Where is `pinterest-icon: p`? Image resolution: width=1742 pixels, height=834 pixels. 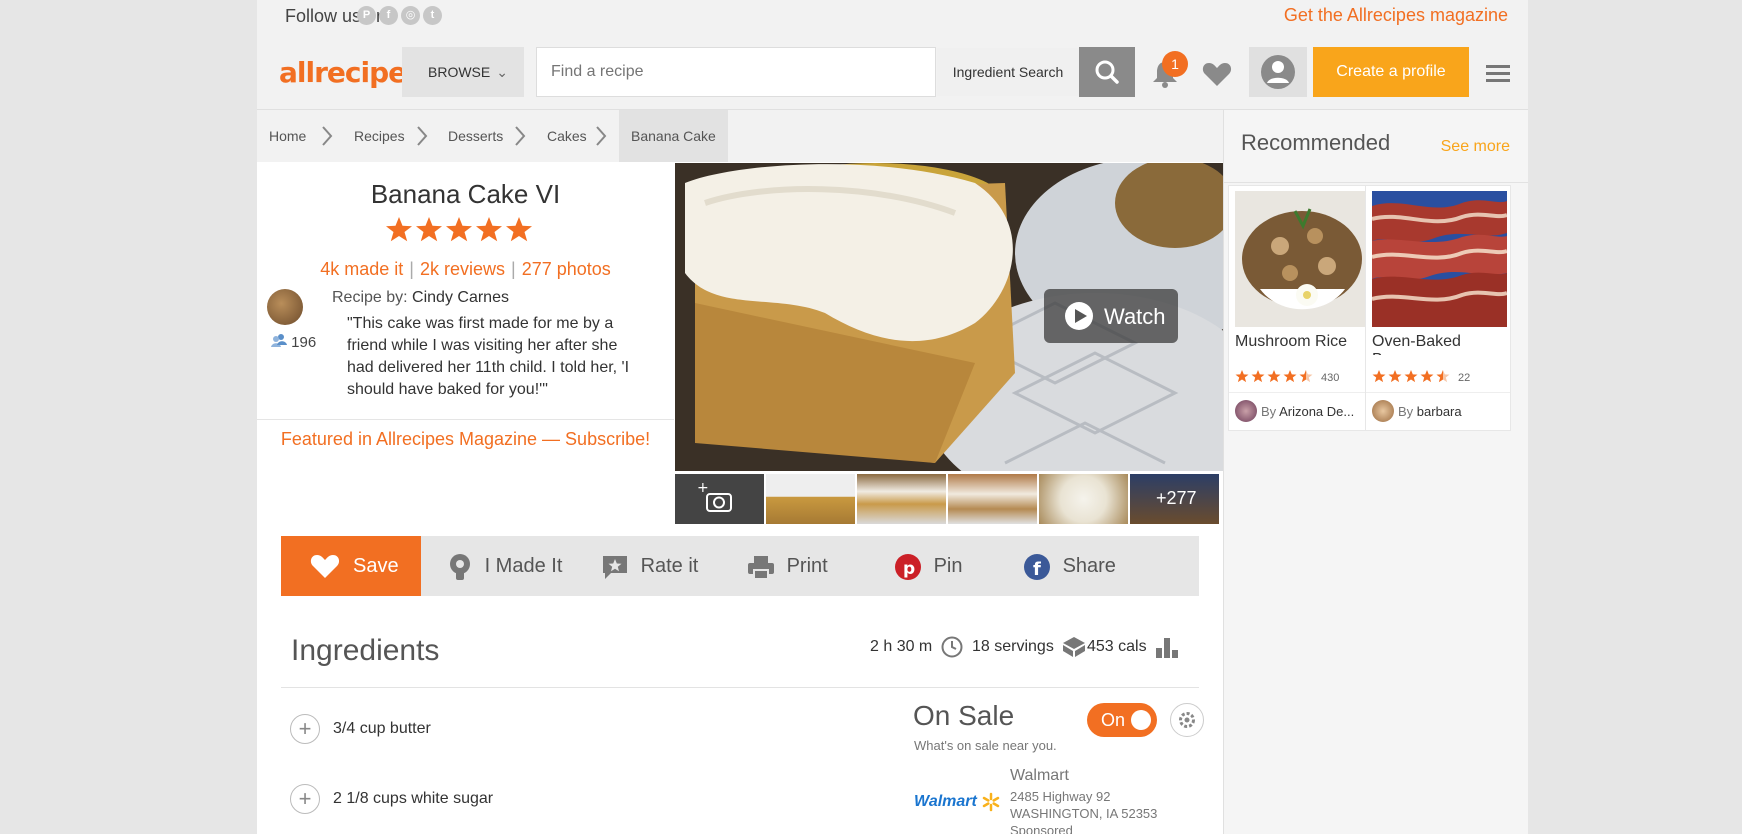
pinterest-icon: p is located at coordinates (908, 566).